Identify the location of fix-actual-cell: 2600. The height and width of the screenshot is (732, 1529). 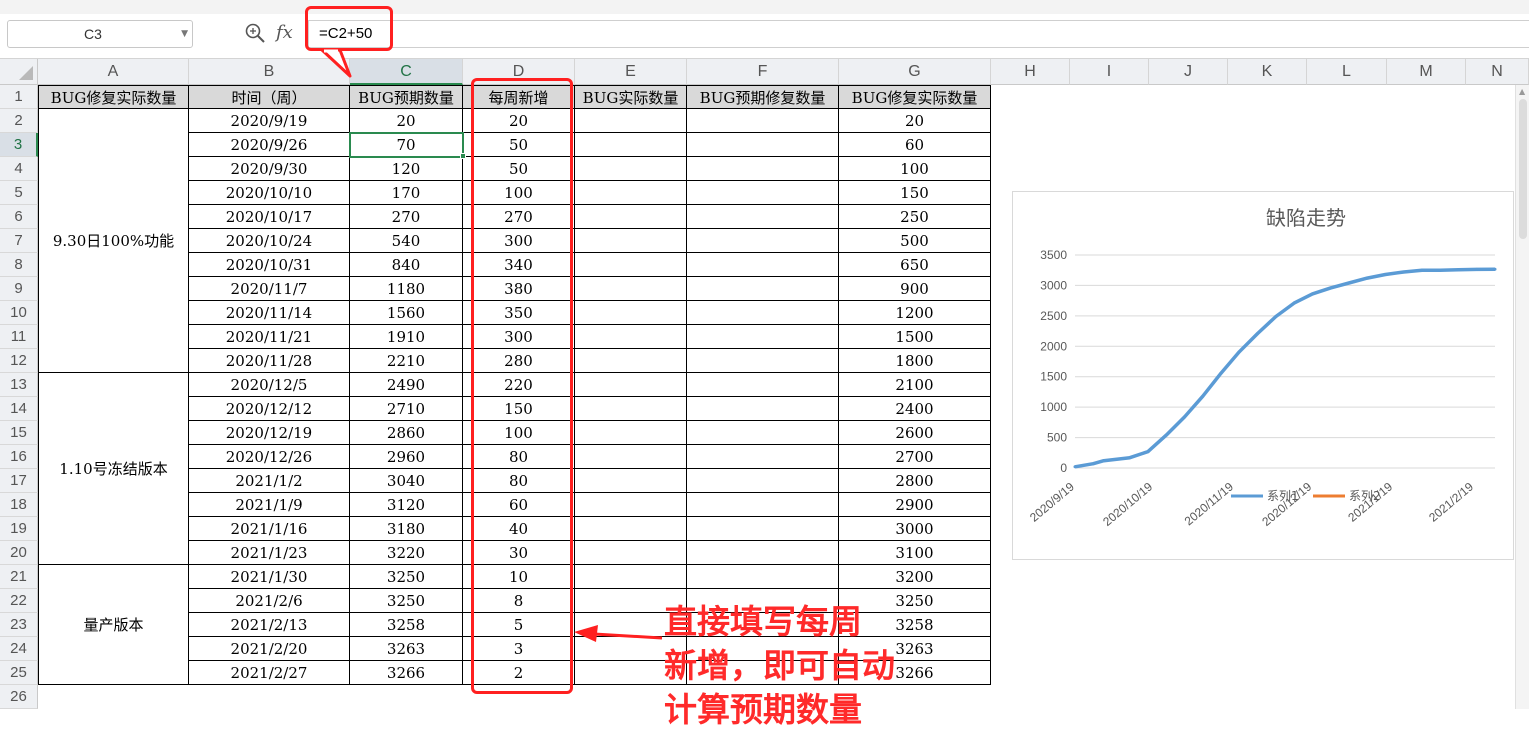
(915, 433).